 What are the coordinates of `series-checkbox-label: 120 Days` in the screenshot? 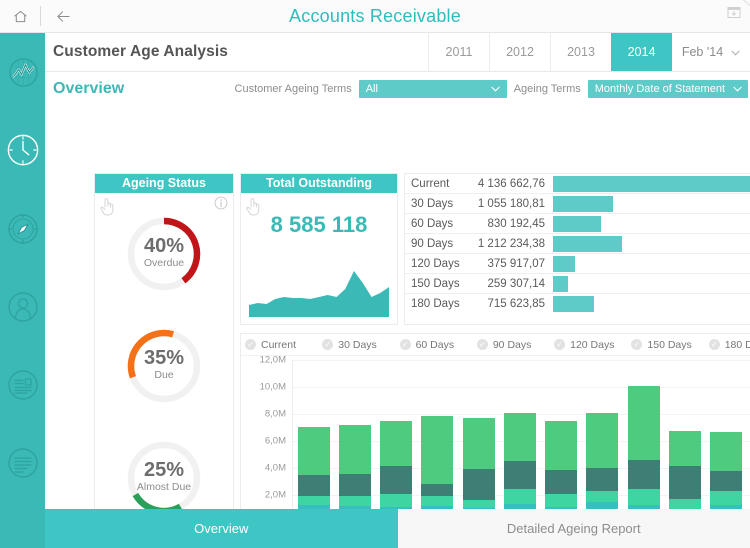 It's located at (592, 344).